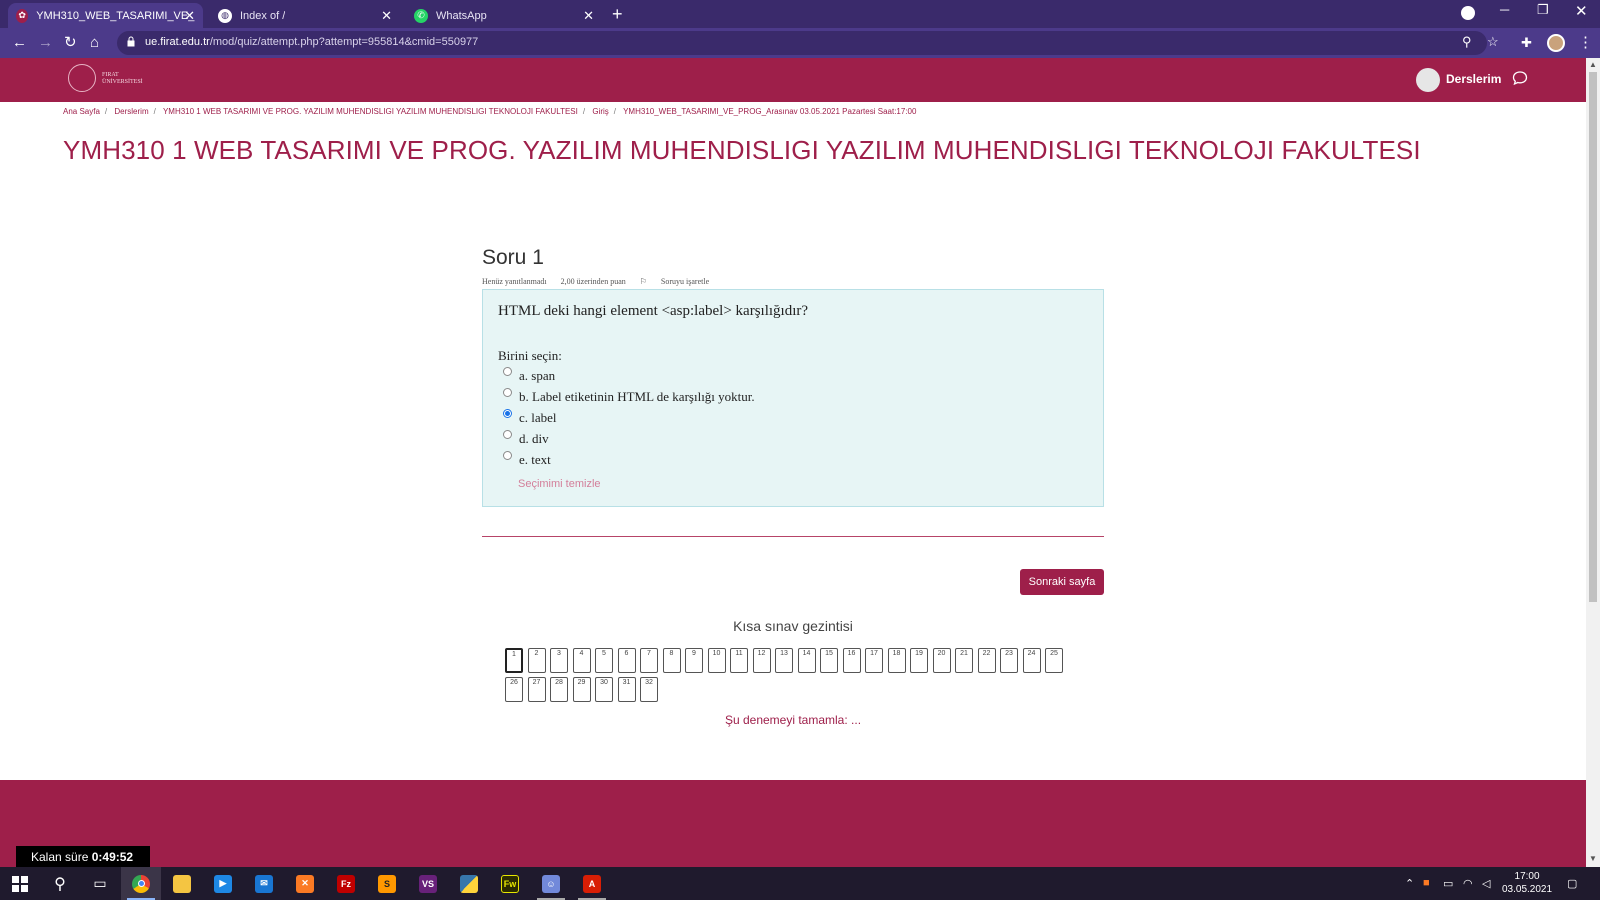 The width and height of the screenshot is (1600, 900). Describe the element at coordinates (671, 660) in the screenshot. I see `quiz-nav-button: 8` at that location.